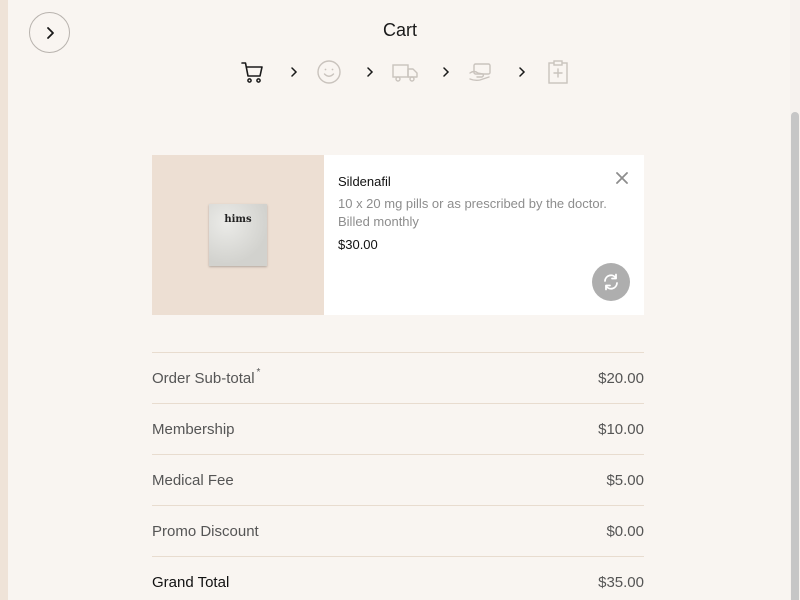  What do you see at coordinates (795, 356) in the screenshot?
I see `scrollbar-thumb` at bounding box center [795, 356].